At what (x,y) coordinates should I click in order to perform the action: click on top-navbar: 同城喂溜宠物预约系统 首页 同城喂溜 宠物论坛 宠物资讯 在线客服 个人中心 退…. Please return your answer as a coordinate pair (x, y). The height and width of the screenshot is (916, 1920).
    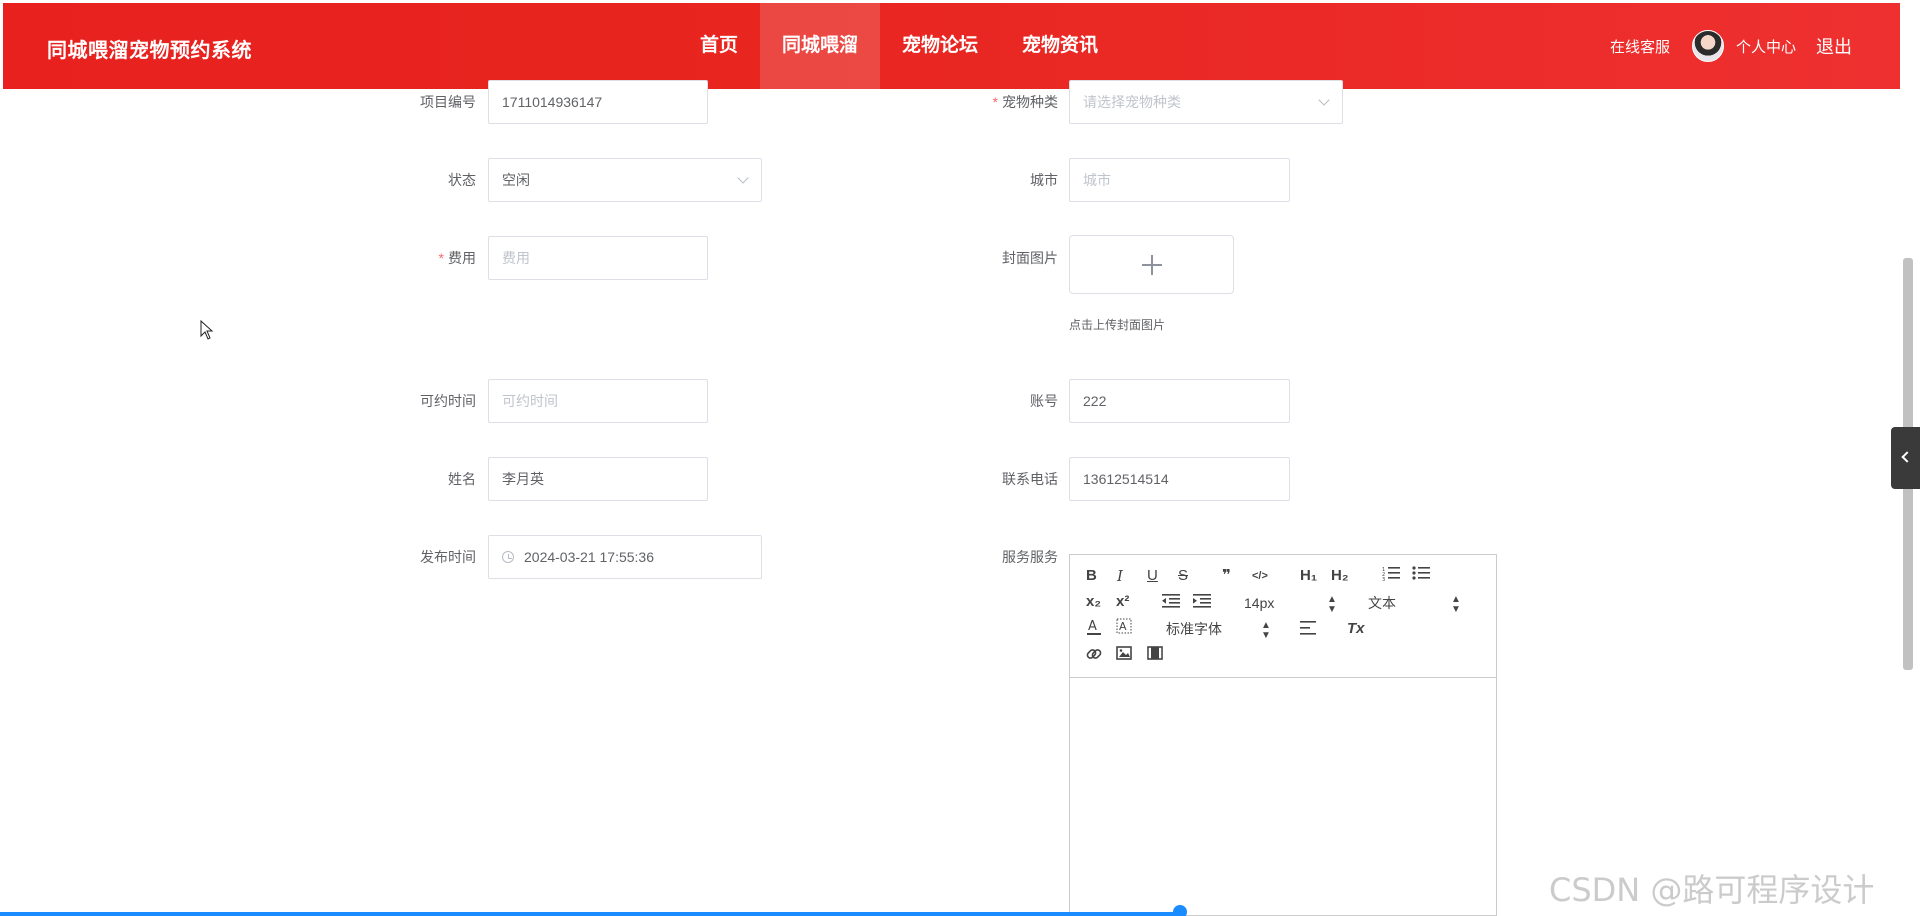
    Looking at the image, I should click on (951, 46).